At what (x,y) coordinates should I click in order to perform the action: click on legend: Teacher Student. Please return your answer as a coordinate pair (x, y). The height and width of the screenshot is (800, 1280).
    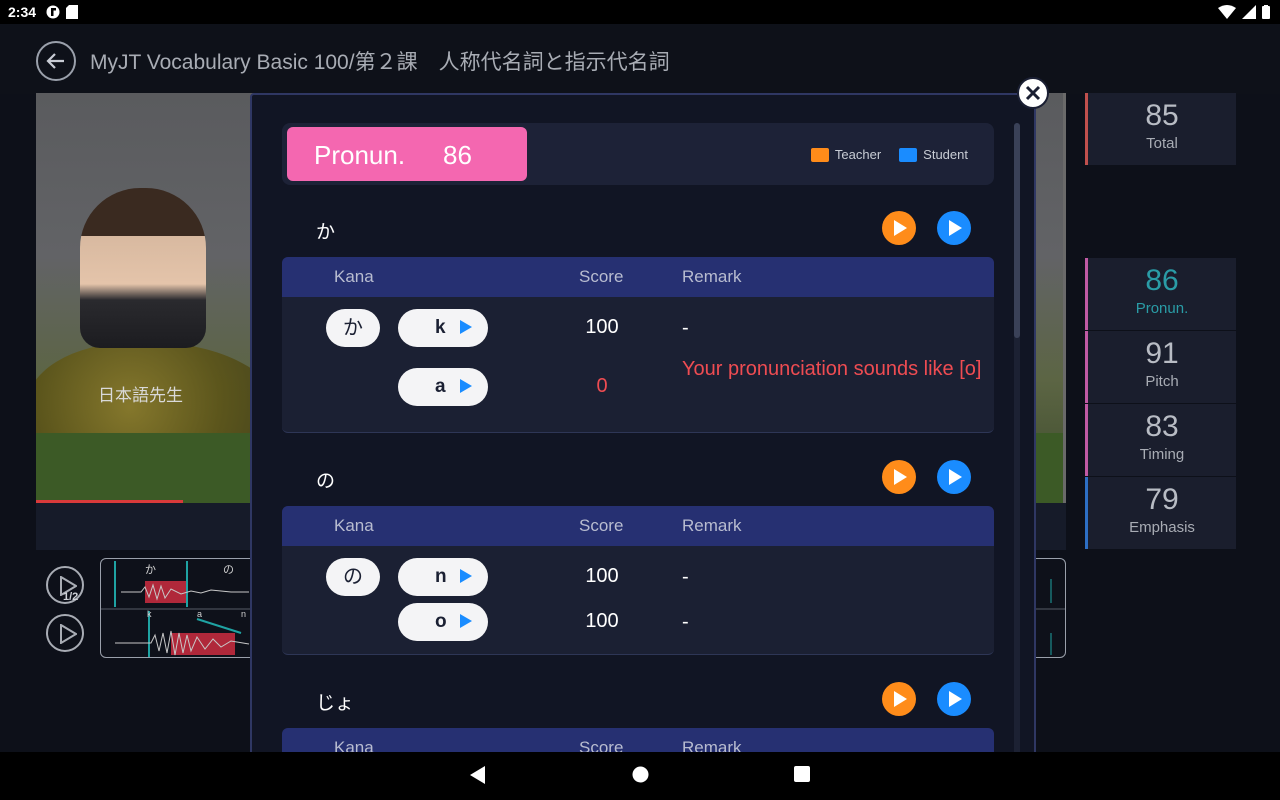
    Looking at the image, I should click on (889, 154).